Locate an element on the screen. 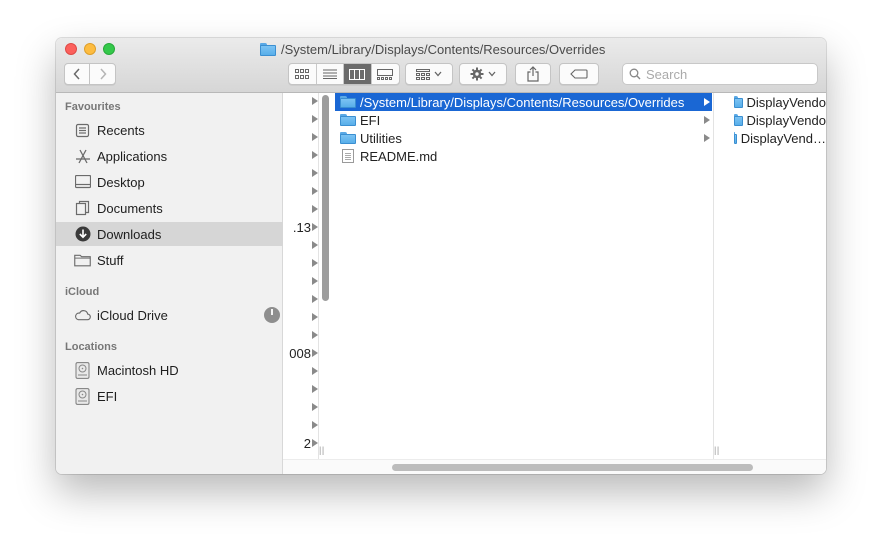 This screenshot has height=548, width=882. list-item-label: DisplayVendo is located at coordinates (786, 102).